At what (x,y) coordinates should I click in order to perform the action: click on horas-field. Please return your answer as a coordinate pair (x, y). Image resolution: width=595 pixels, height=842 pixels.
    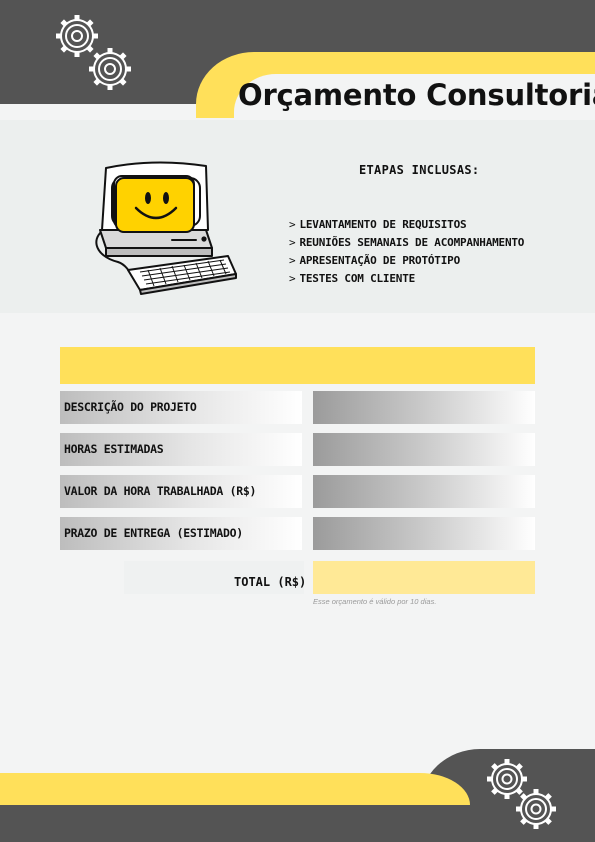
    Looking at the image, I should click on (424, 449).